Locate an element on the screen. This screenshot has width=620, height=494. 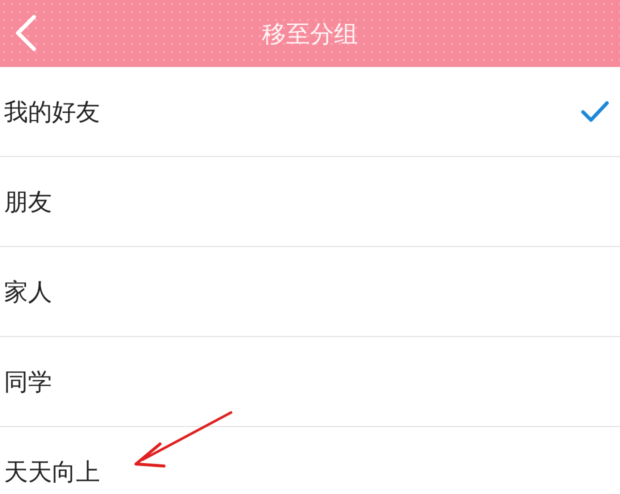
page-title: 移至分组 is located at coordinates (310, 34).